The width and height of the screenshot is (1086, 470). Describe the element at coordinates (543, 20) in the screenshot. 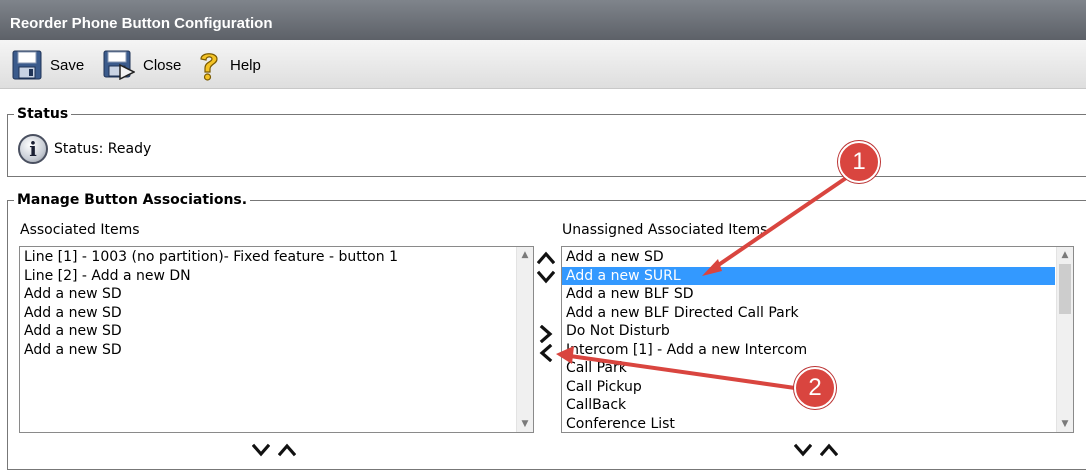

I see `window-title: Reorder Phone Button Configuration` at that location.